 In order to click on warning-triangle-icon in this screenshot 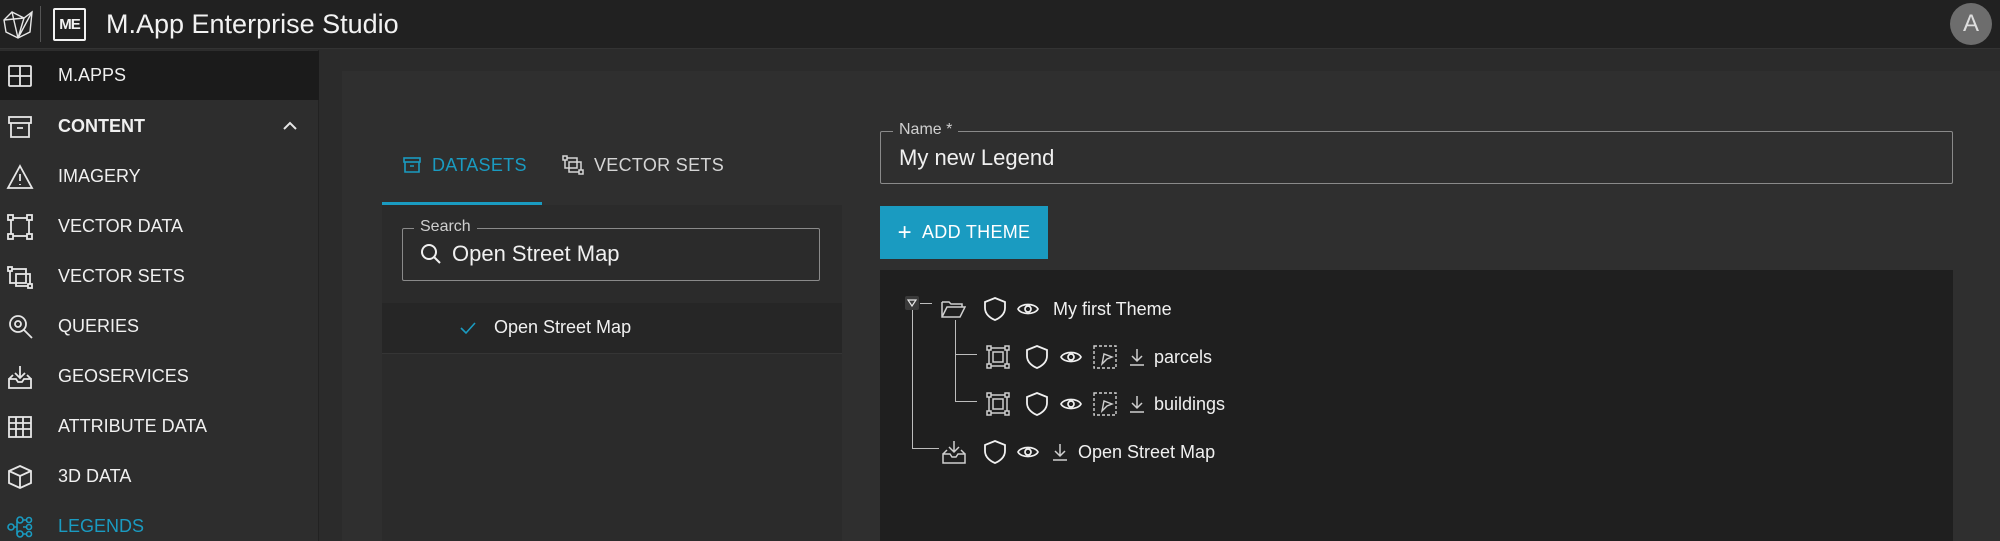, I will do `click(20, 176)`.